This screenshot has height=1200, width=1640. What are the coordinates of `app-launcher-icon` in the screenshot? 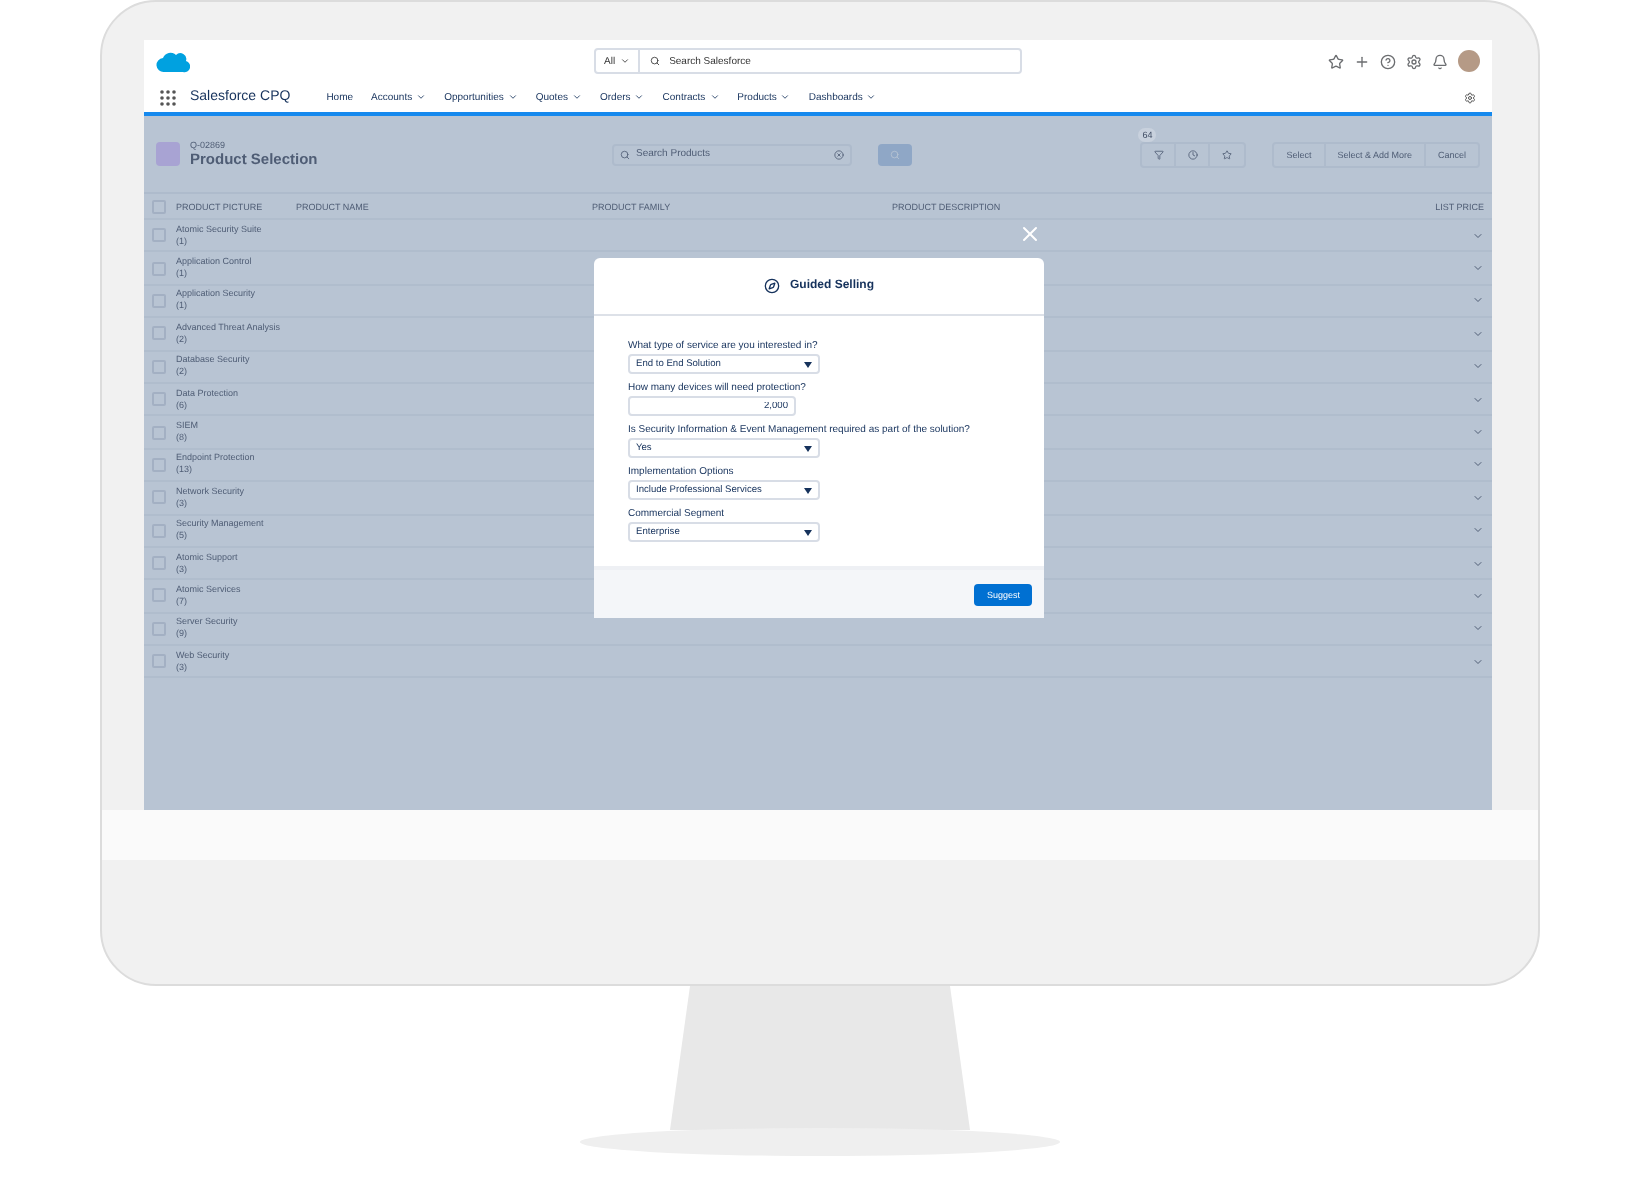 It's located at (168, 97).